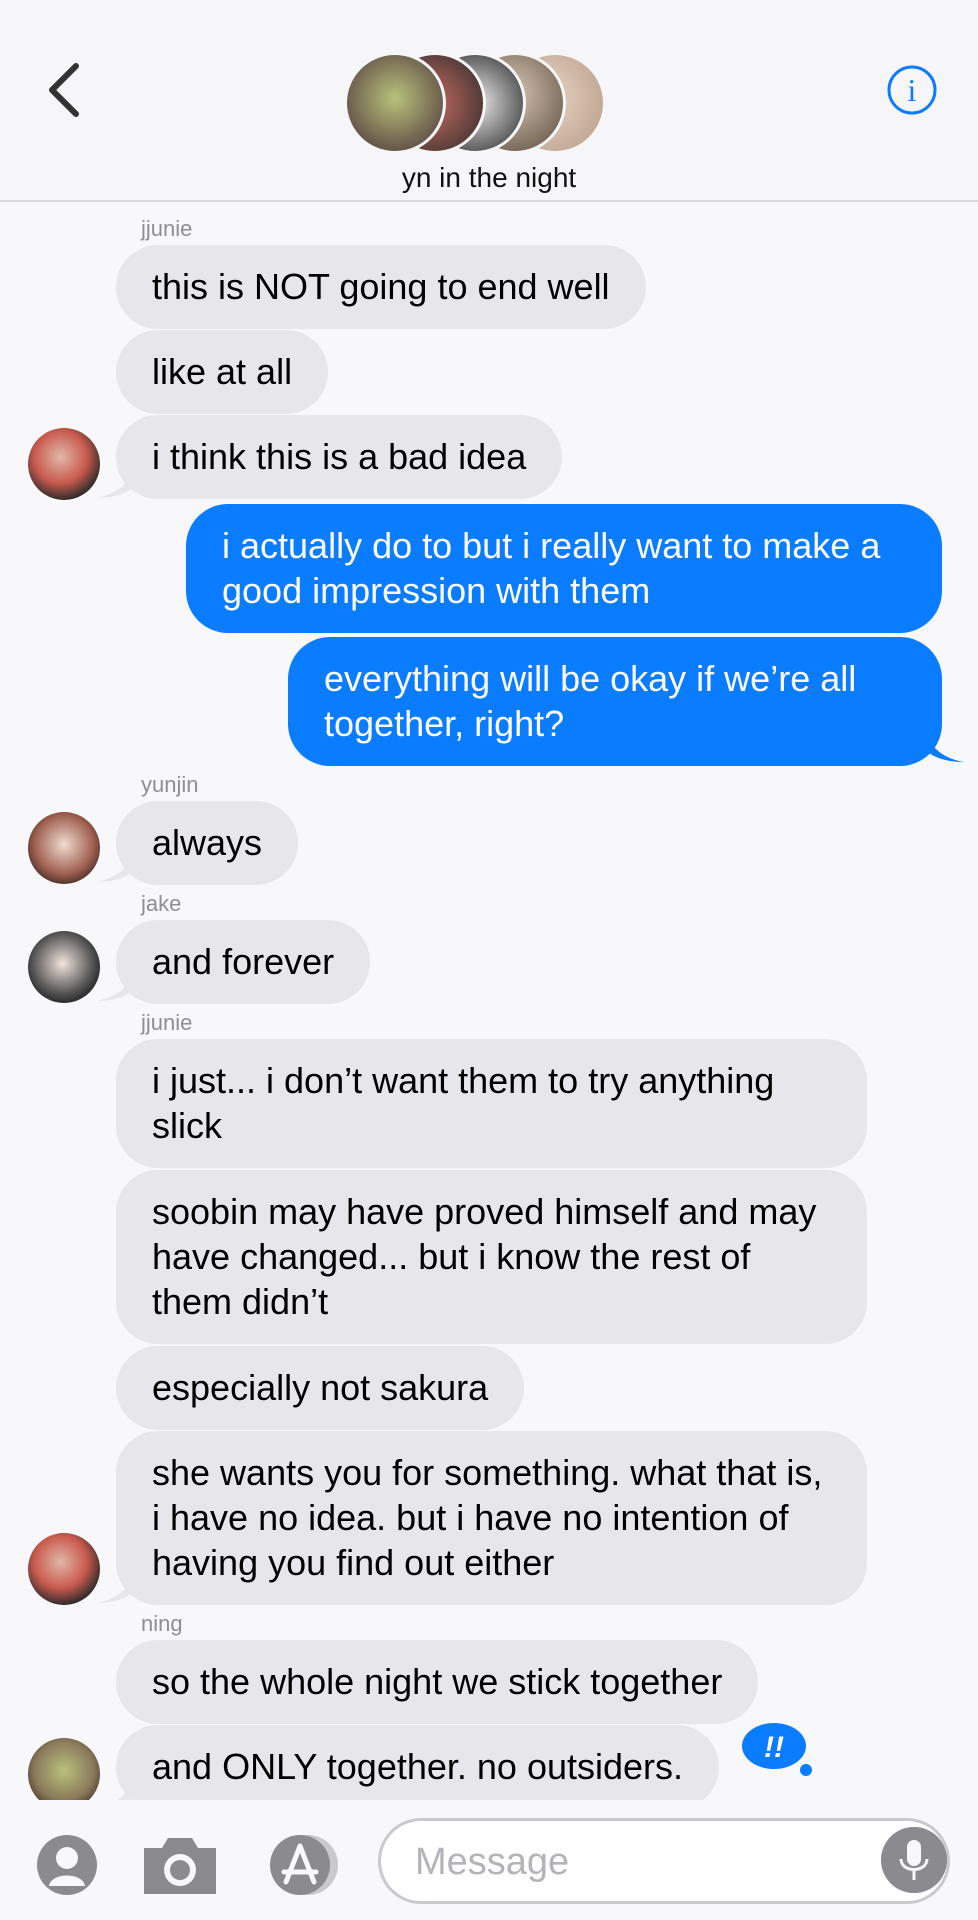  I want to click on sender-name: jake, so click(161, 903).